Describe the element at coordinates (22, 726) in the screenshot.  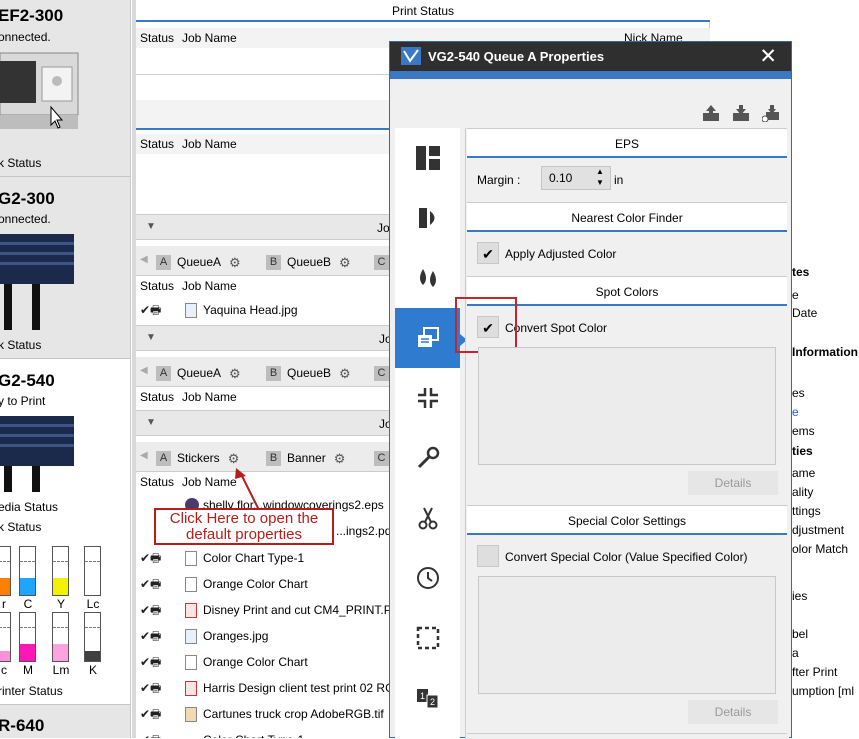
I see `printer-name: R-640` at that location.